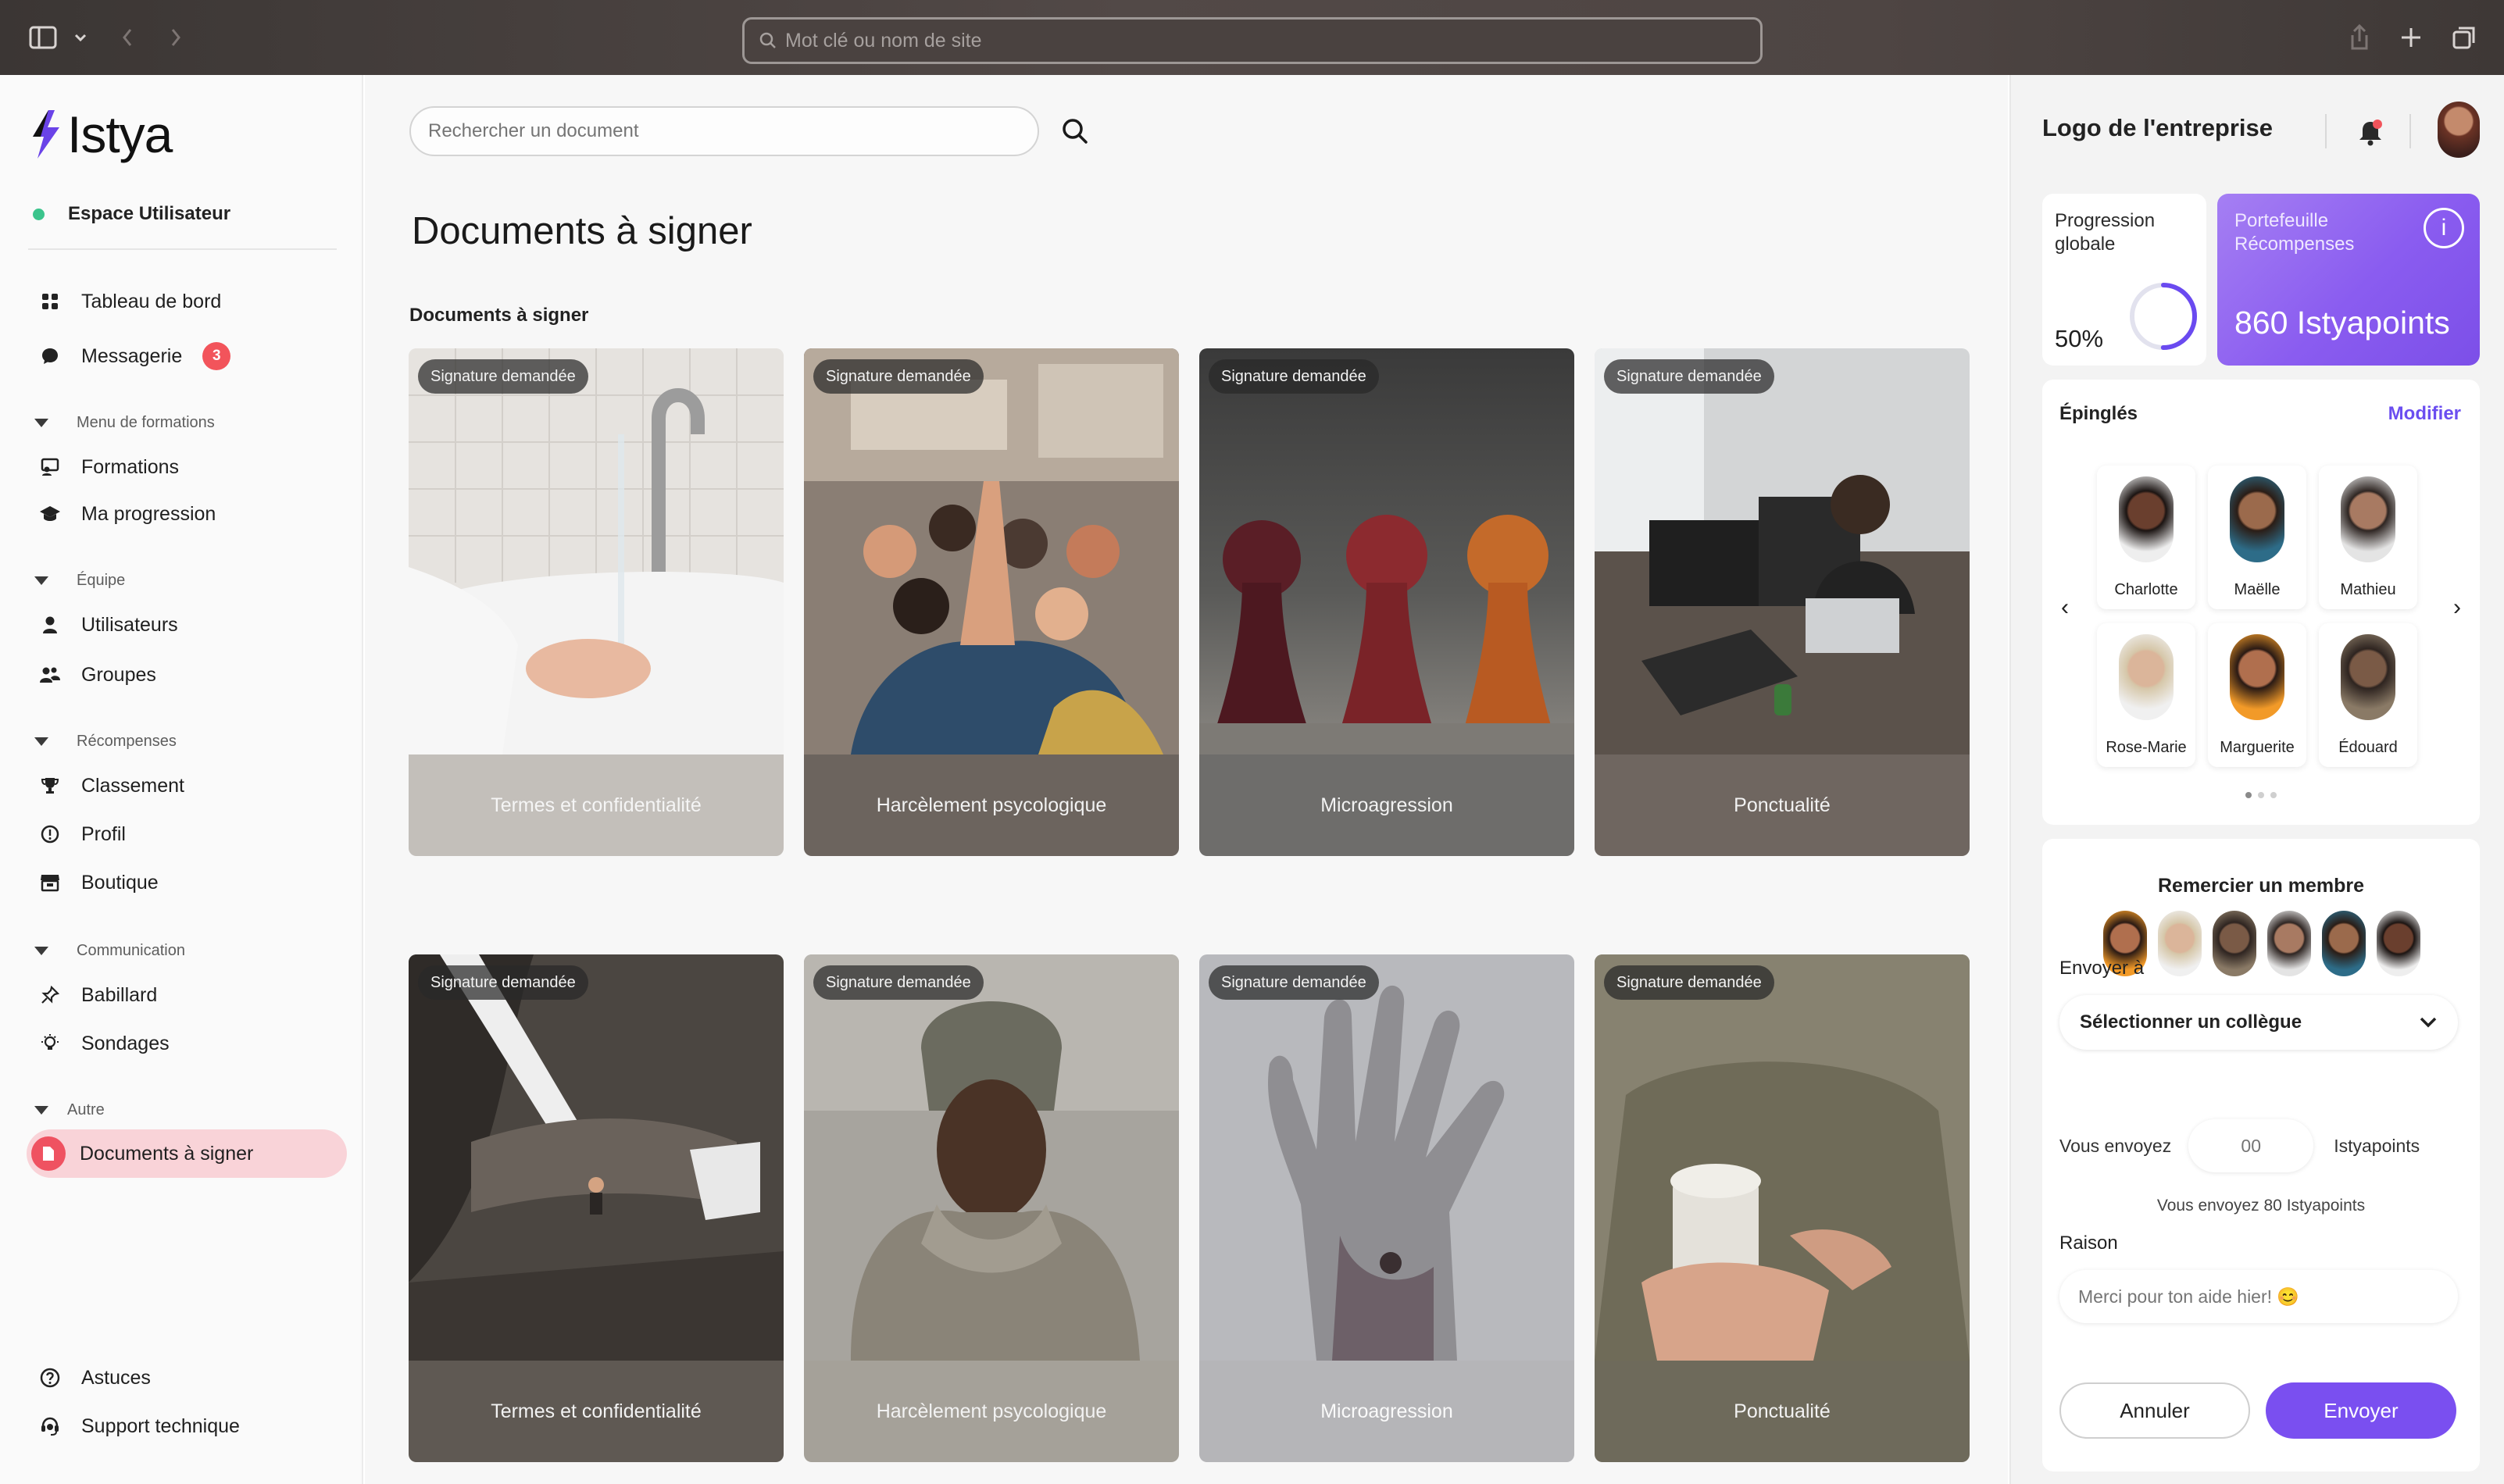 The height and width of the screenshot is (1484, 2504). What do you see at coordinates (2124, 280) in the screenshot?
I see `global-progress-card: Progression globale 50%` at bounding box center [2124, 280].